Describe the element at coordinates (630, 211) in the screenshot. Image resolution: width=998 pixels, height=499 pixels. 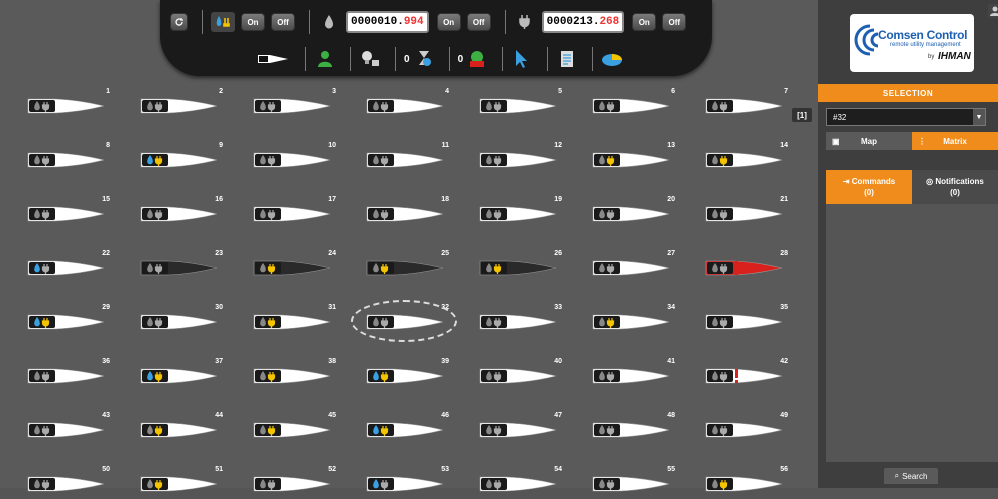
I see `device-cell: 20` at that location.